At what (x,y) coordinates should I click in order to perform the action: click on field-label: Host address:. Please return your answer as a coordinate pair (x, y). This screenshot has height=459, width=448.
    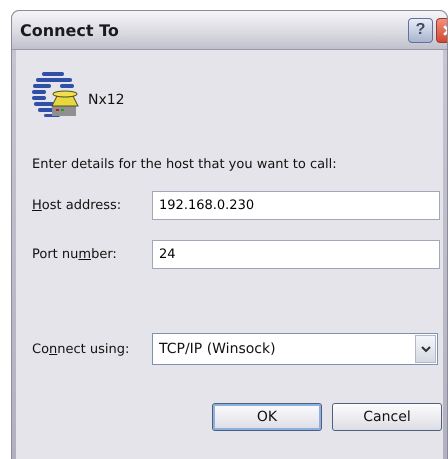
    Looking at the image, I should click on (77, 205).